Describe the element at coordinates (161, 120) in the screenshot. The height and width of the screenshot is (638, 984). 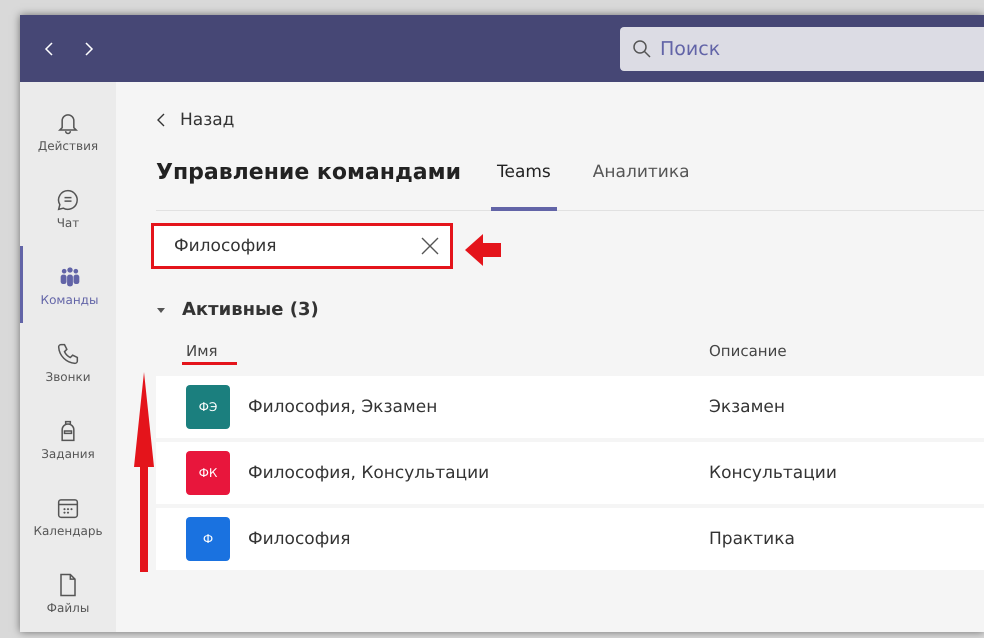
I see `chevron-left-icon` at that location.